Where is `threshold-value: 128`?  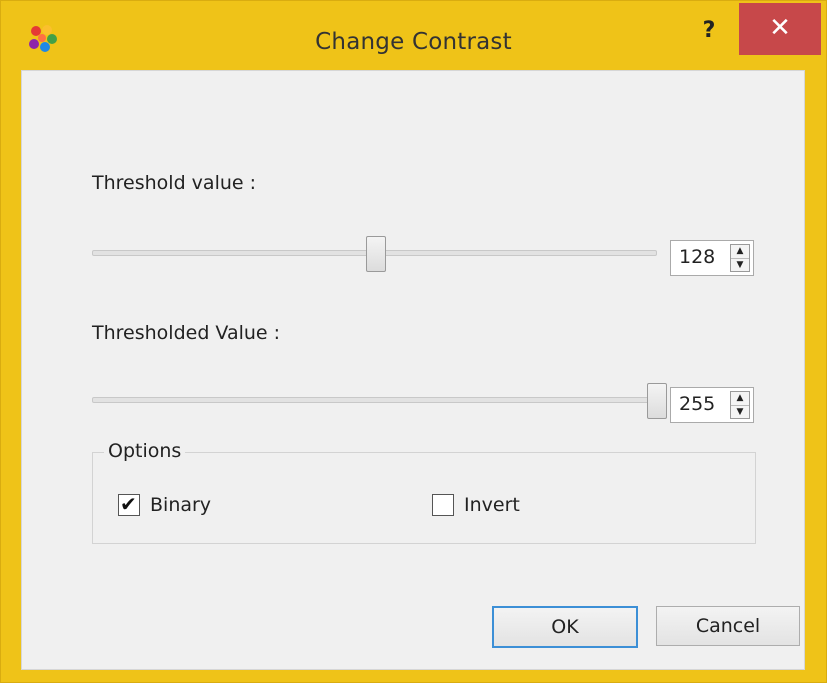
threshold-value: 128 is located at coordinates (697, 257).